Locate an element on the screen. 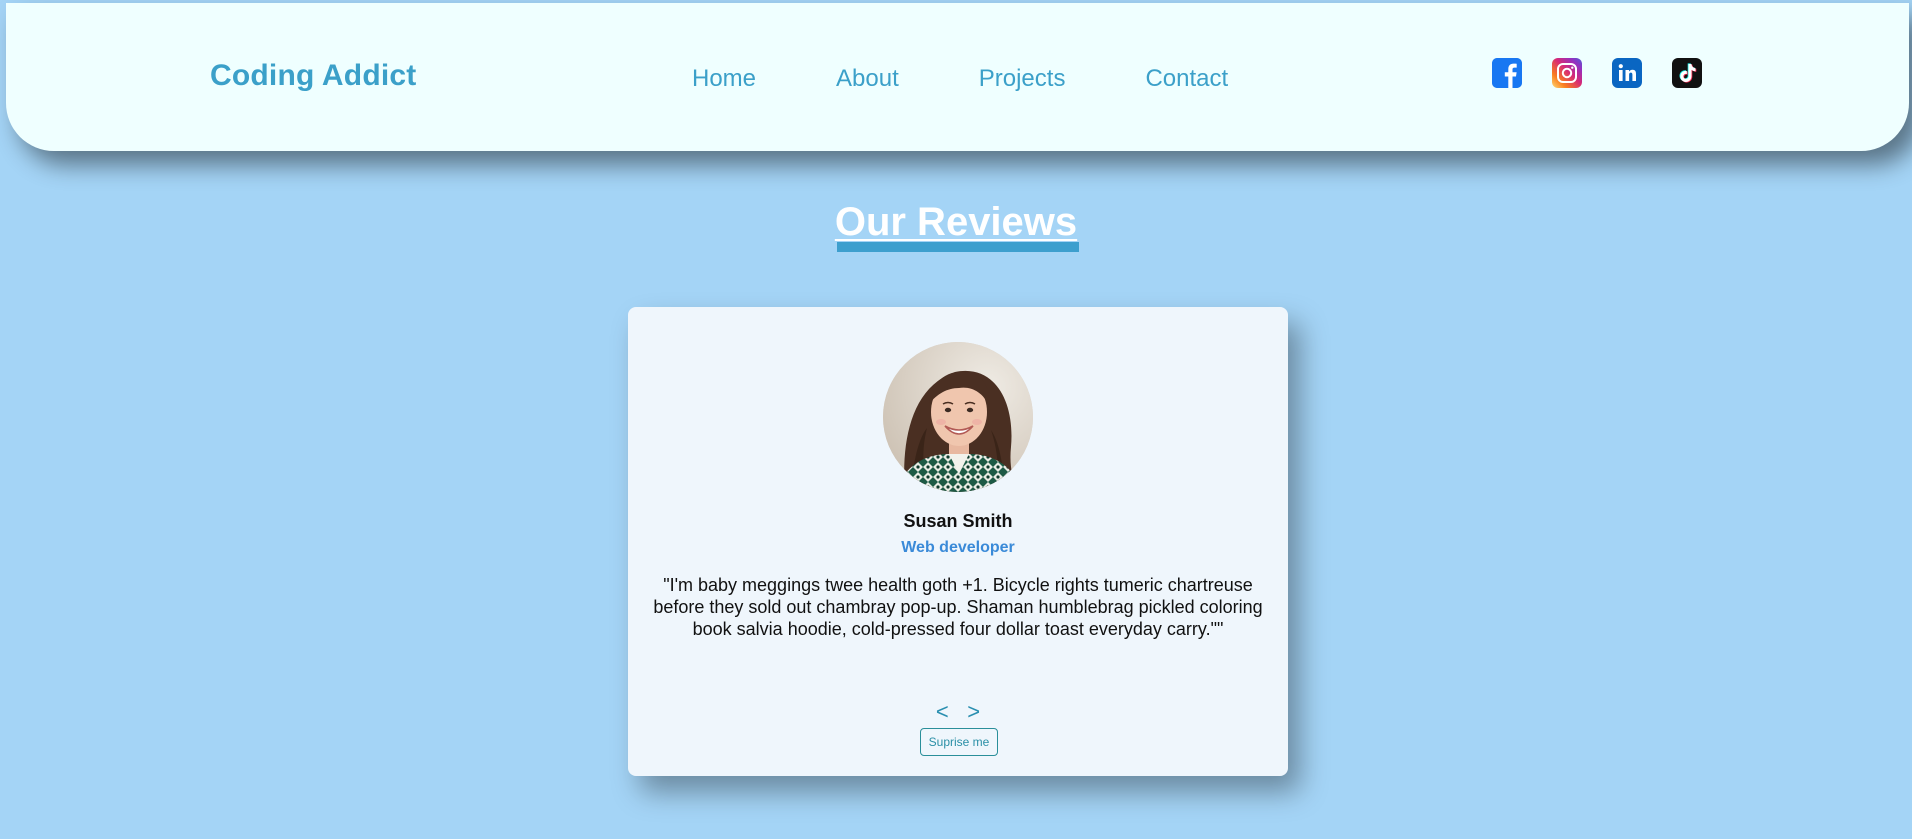 The width and height of the screenshot is (1912, 839). site-logo: Coding Addict is located at coordinates (313, 76).